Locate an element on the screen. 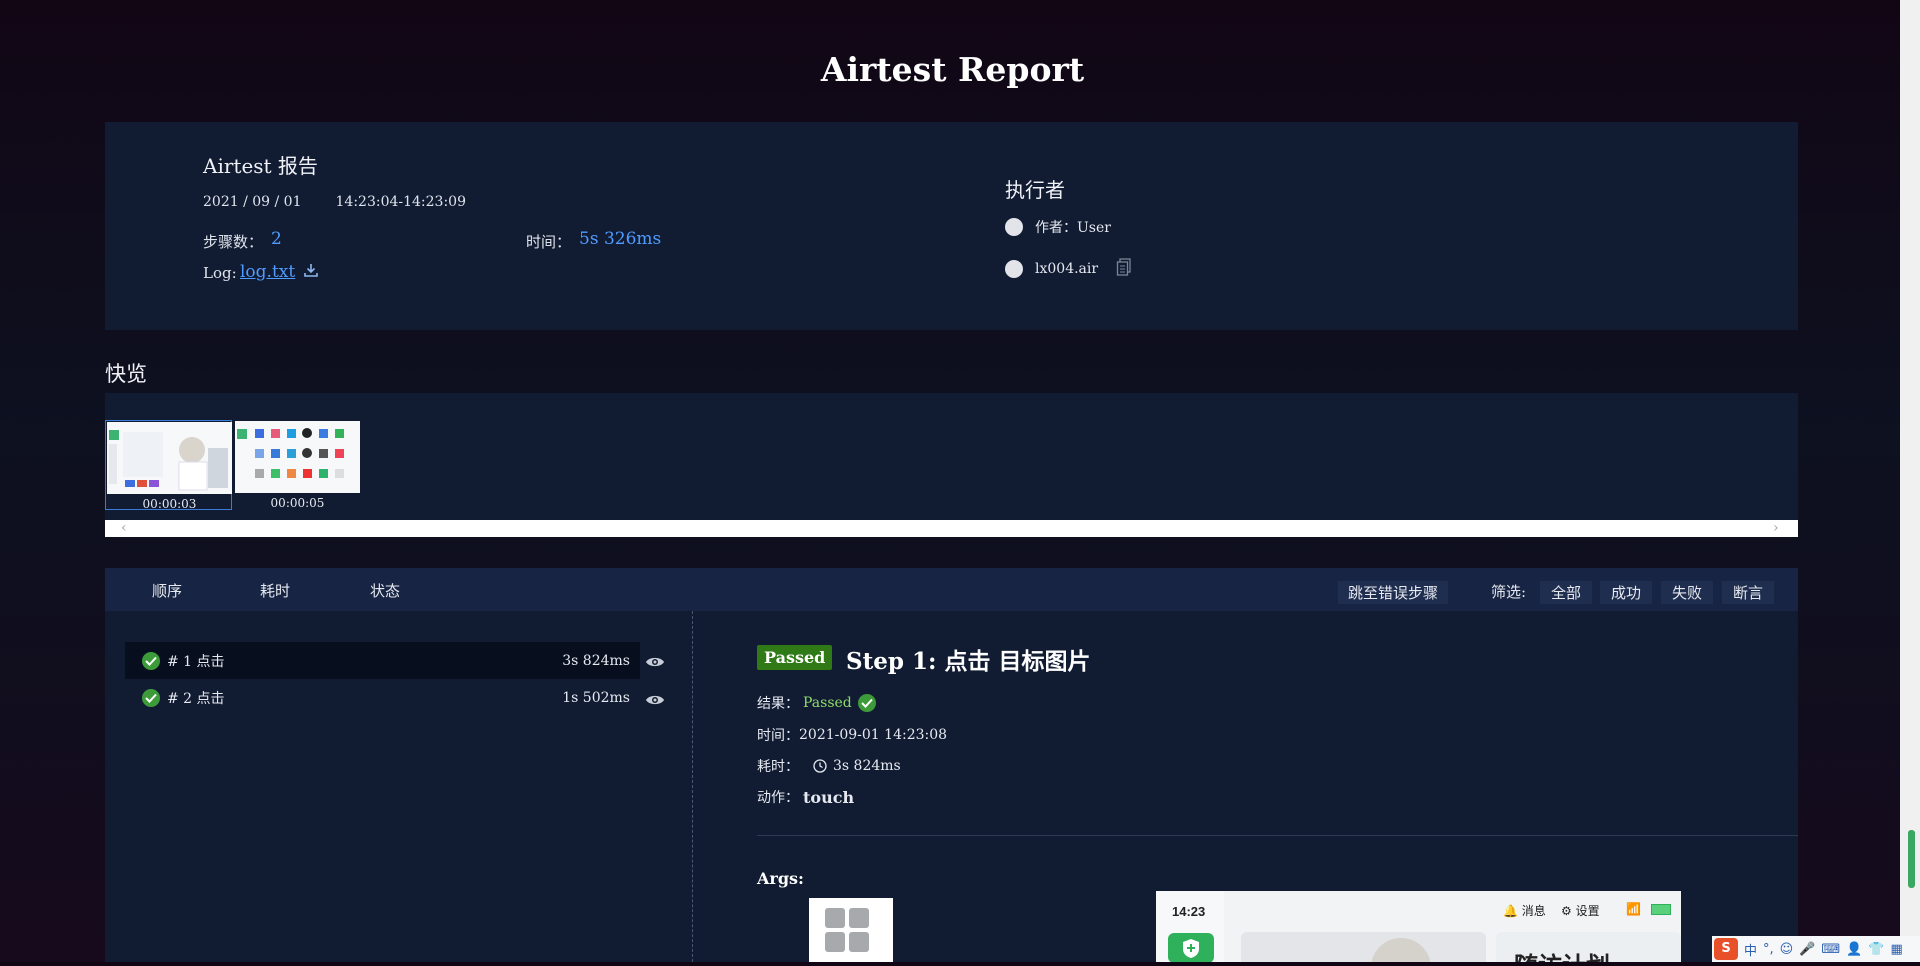 The width and height of the screenshot is (1920, 966). copy-icon is located at coordinates (1124, 269).